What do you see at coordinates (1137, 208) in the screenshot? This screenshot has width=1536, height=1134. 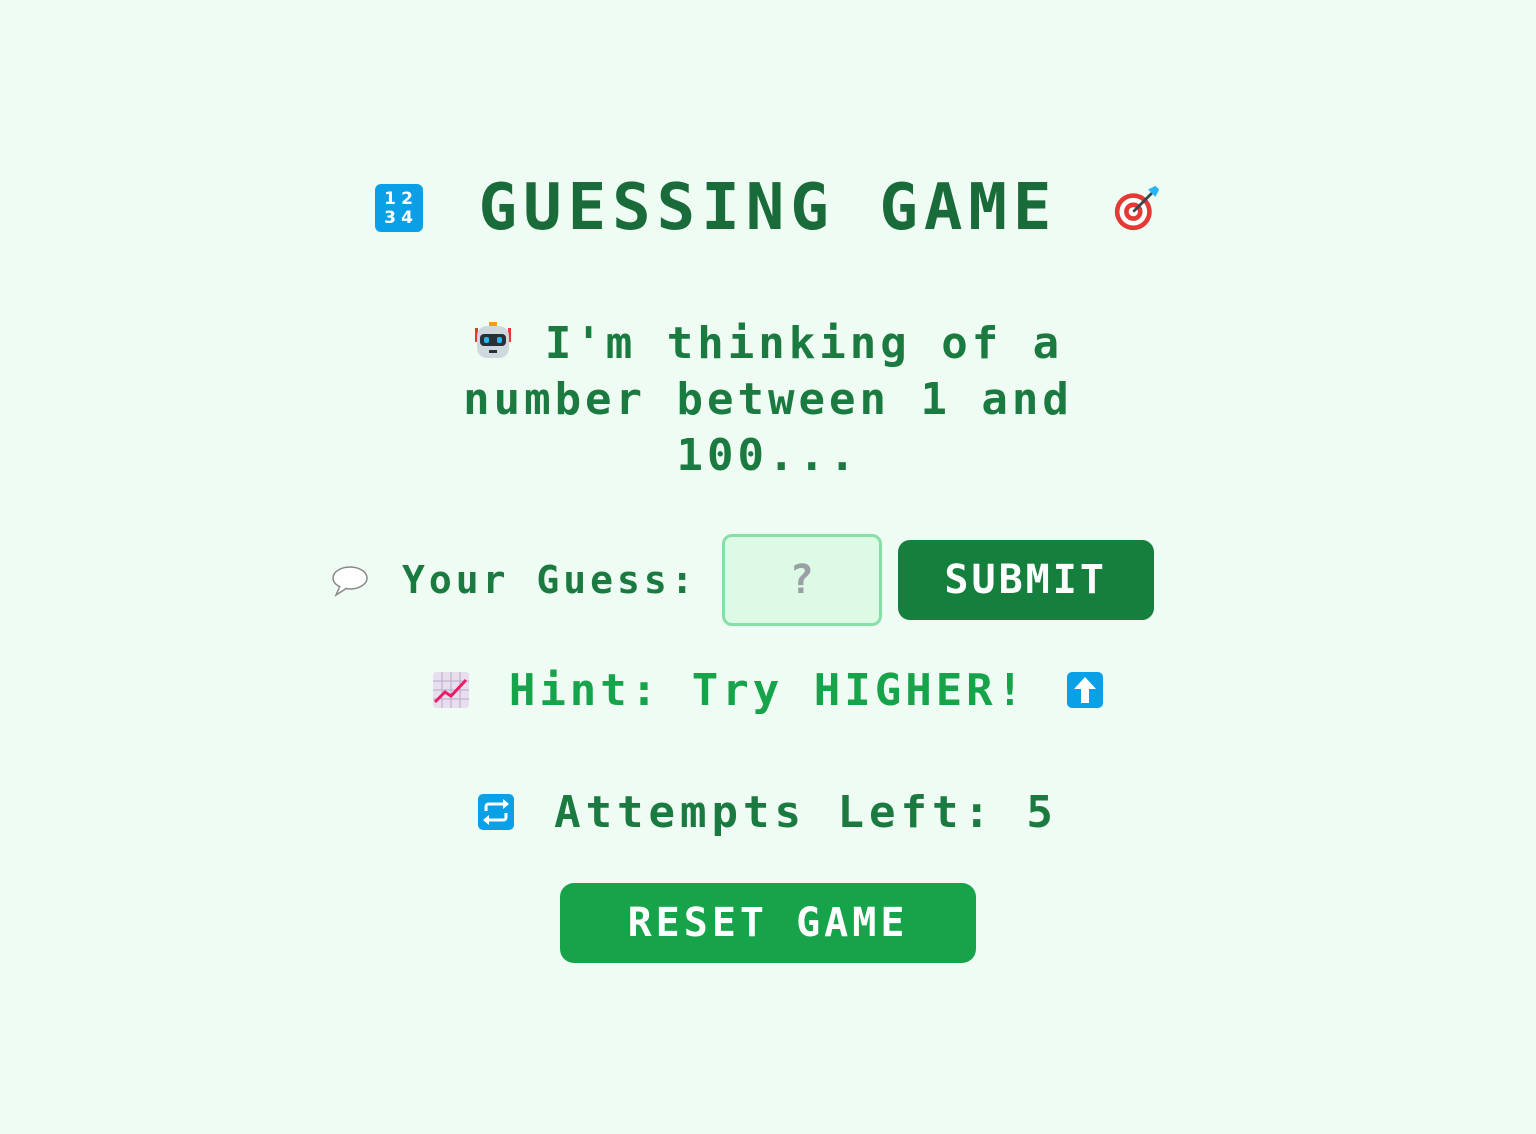 I see `target-icon` at bounding box center [1137, 208].